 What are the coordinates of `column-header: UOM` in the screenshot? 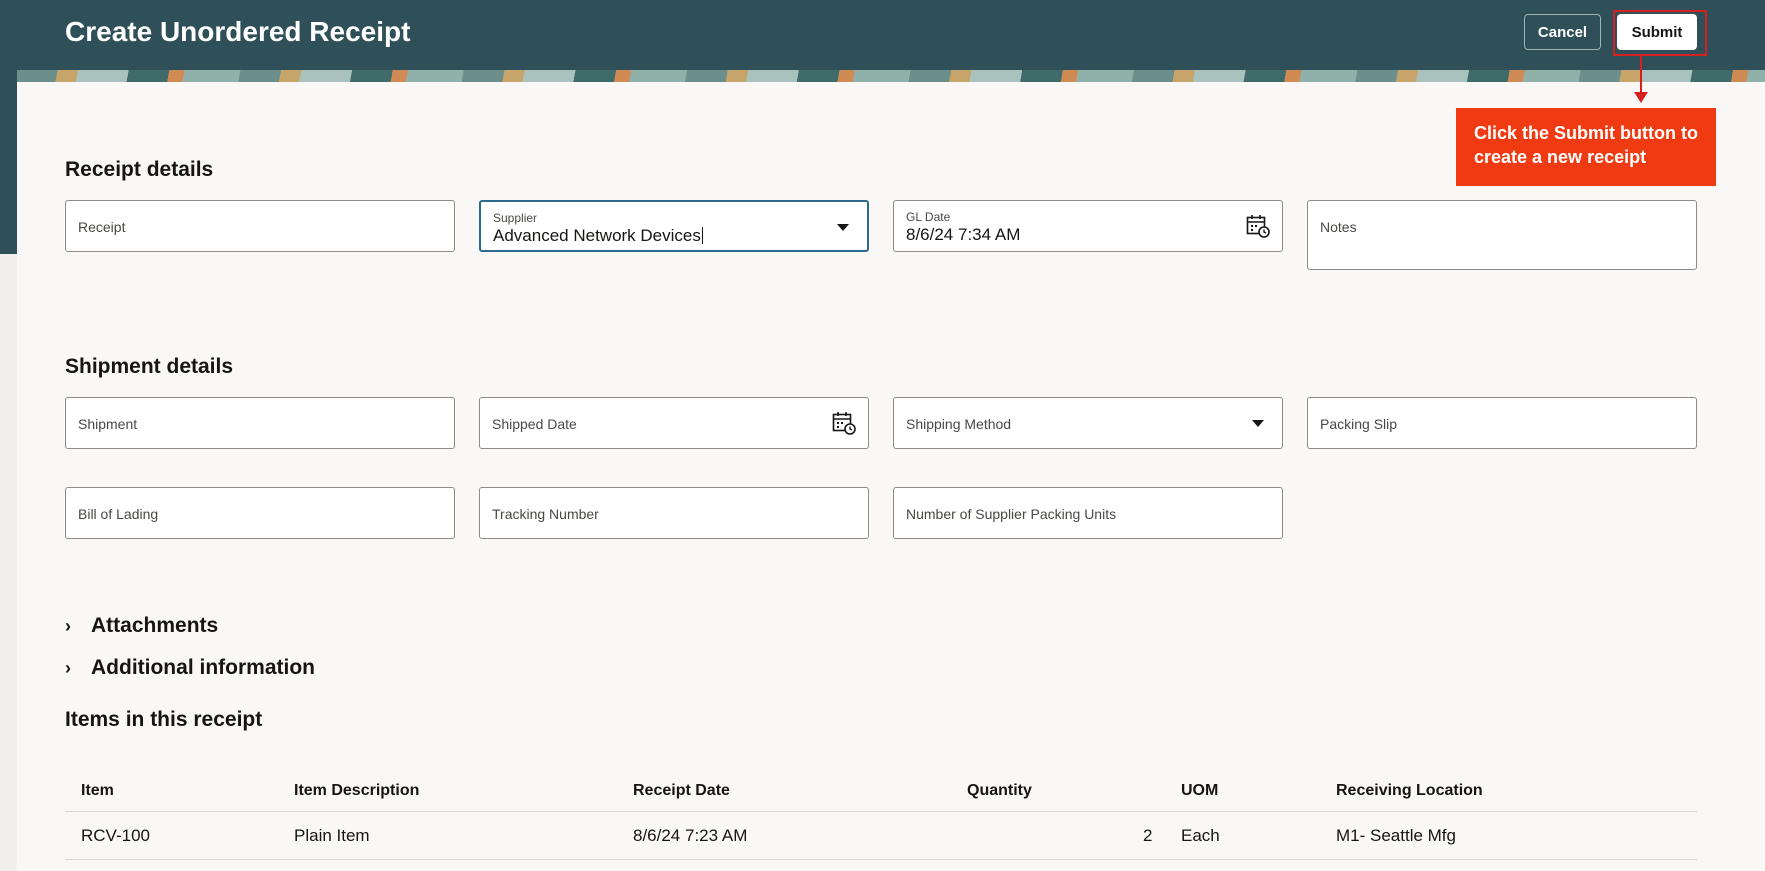 It's located at (1200, 790).